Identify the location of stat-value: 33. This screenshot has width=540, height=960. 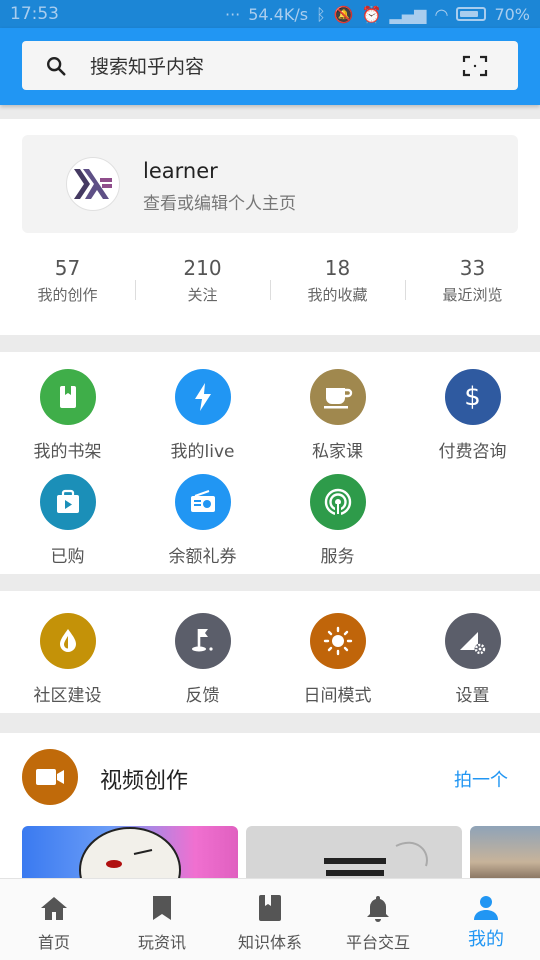
(472, 268).